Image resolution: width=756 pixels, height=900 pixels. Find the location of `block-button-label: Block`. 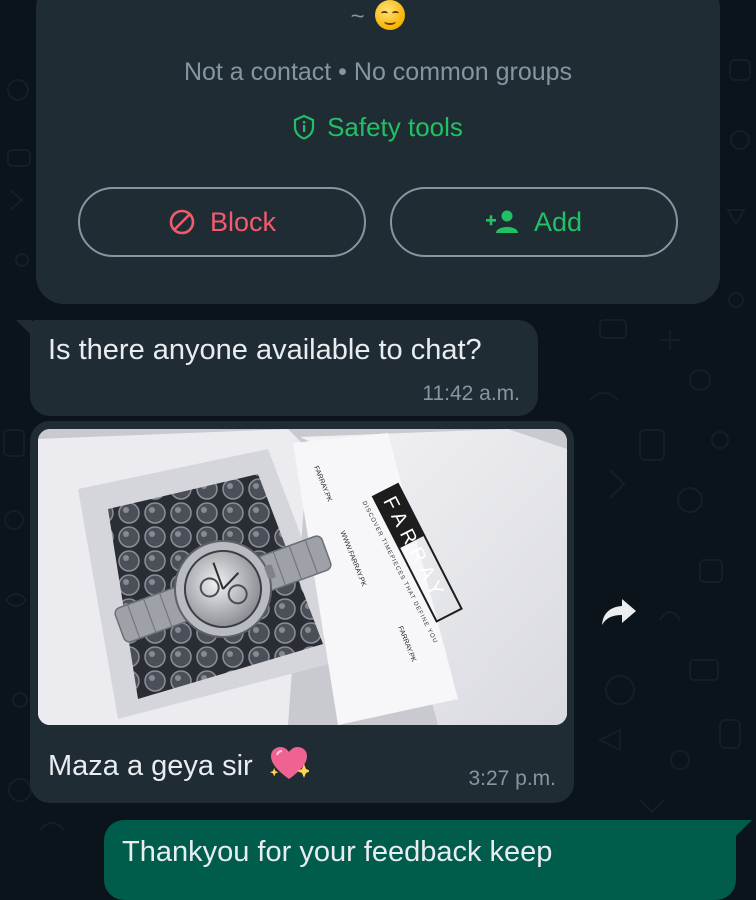

block-button-label: Block is located at coordinates (243, 221).